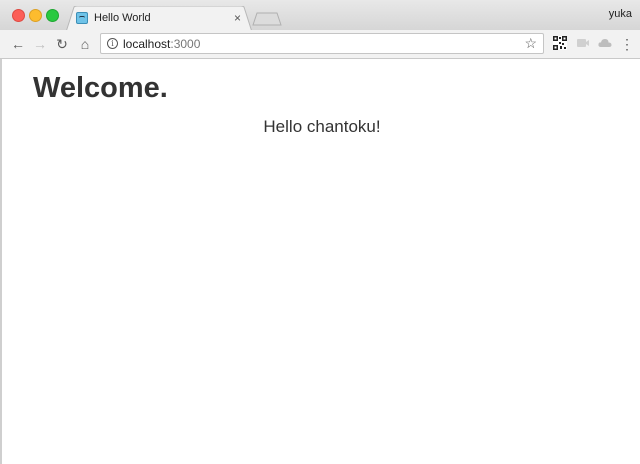 This screenshot has width=640, height=464. I want to click on greeting-text: Hello chantoku!, so click(322, 126).